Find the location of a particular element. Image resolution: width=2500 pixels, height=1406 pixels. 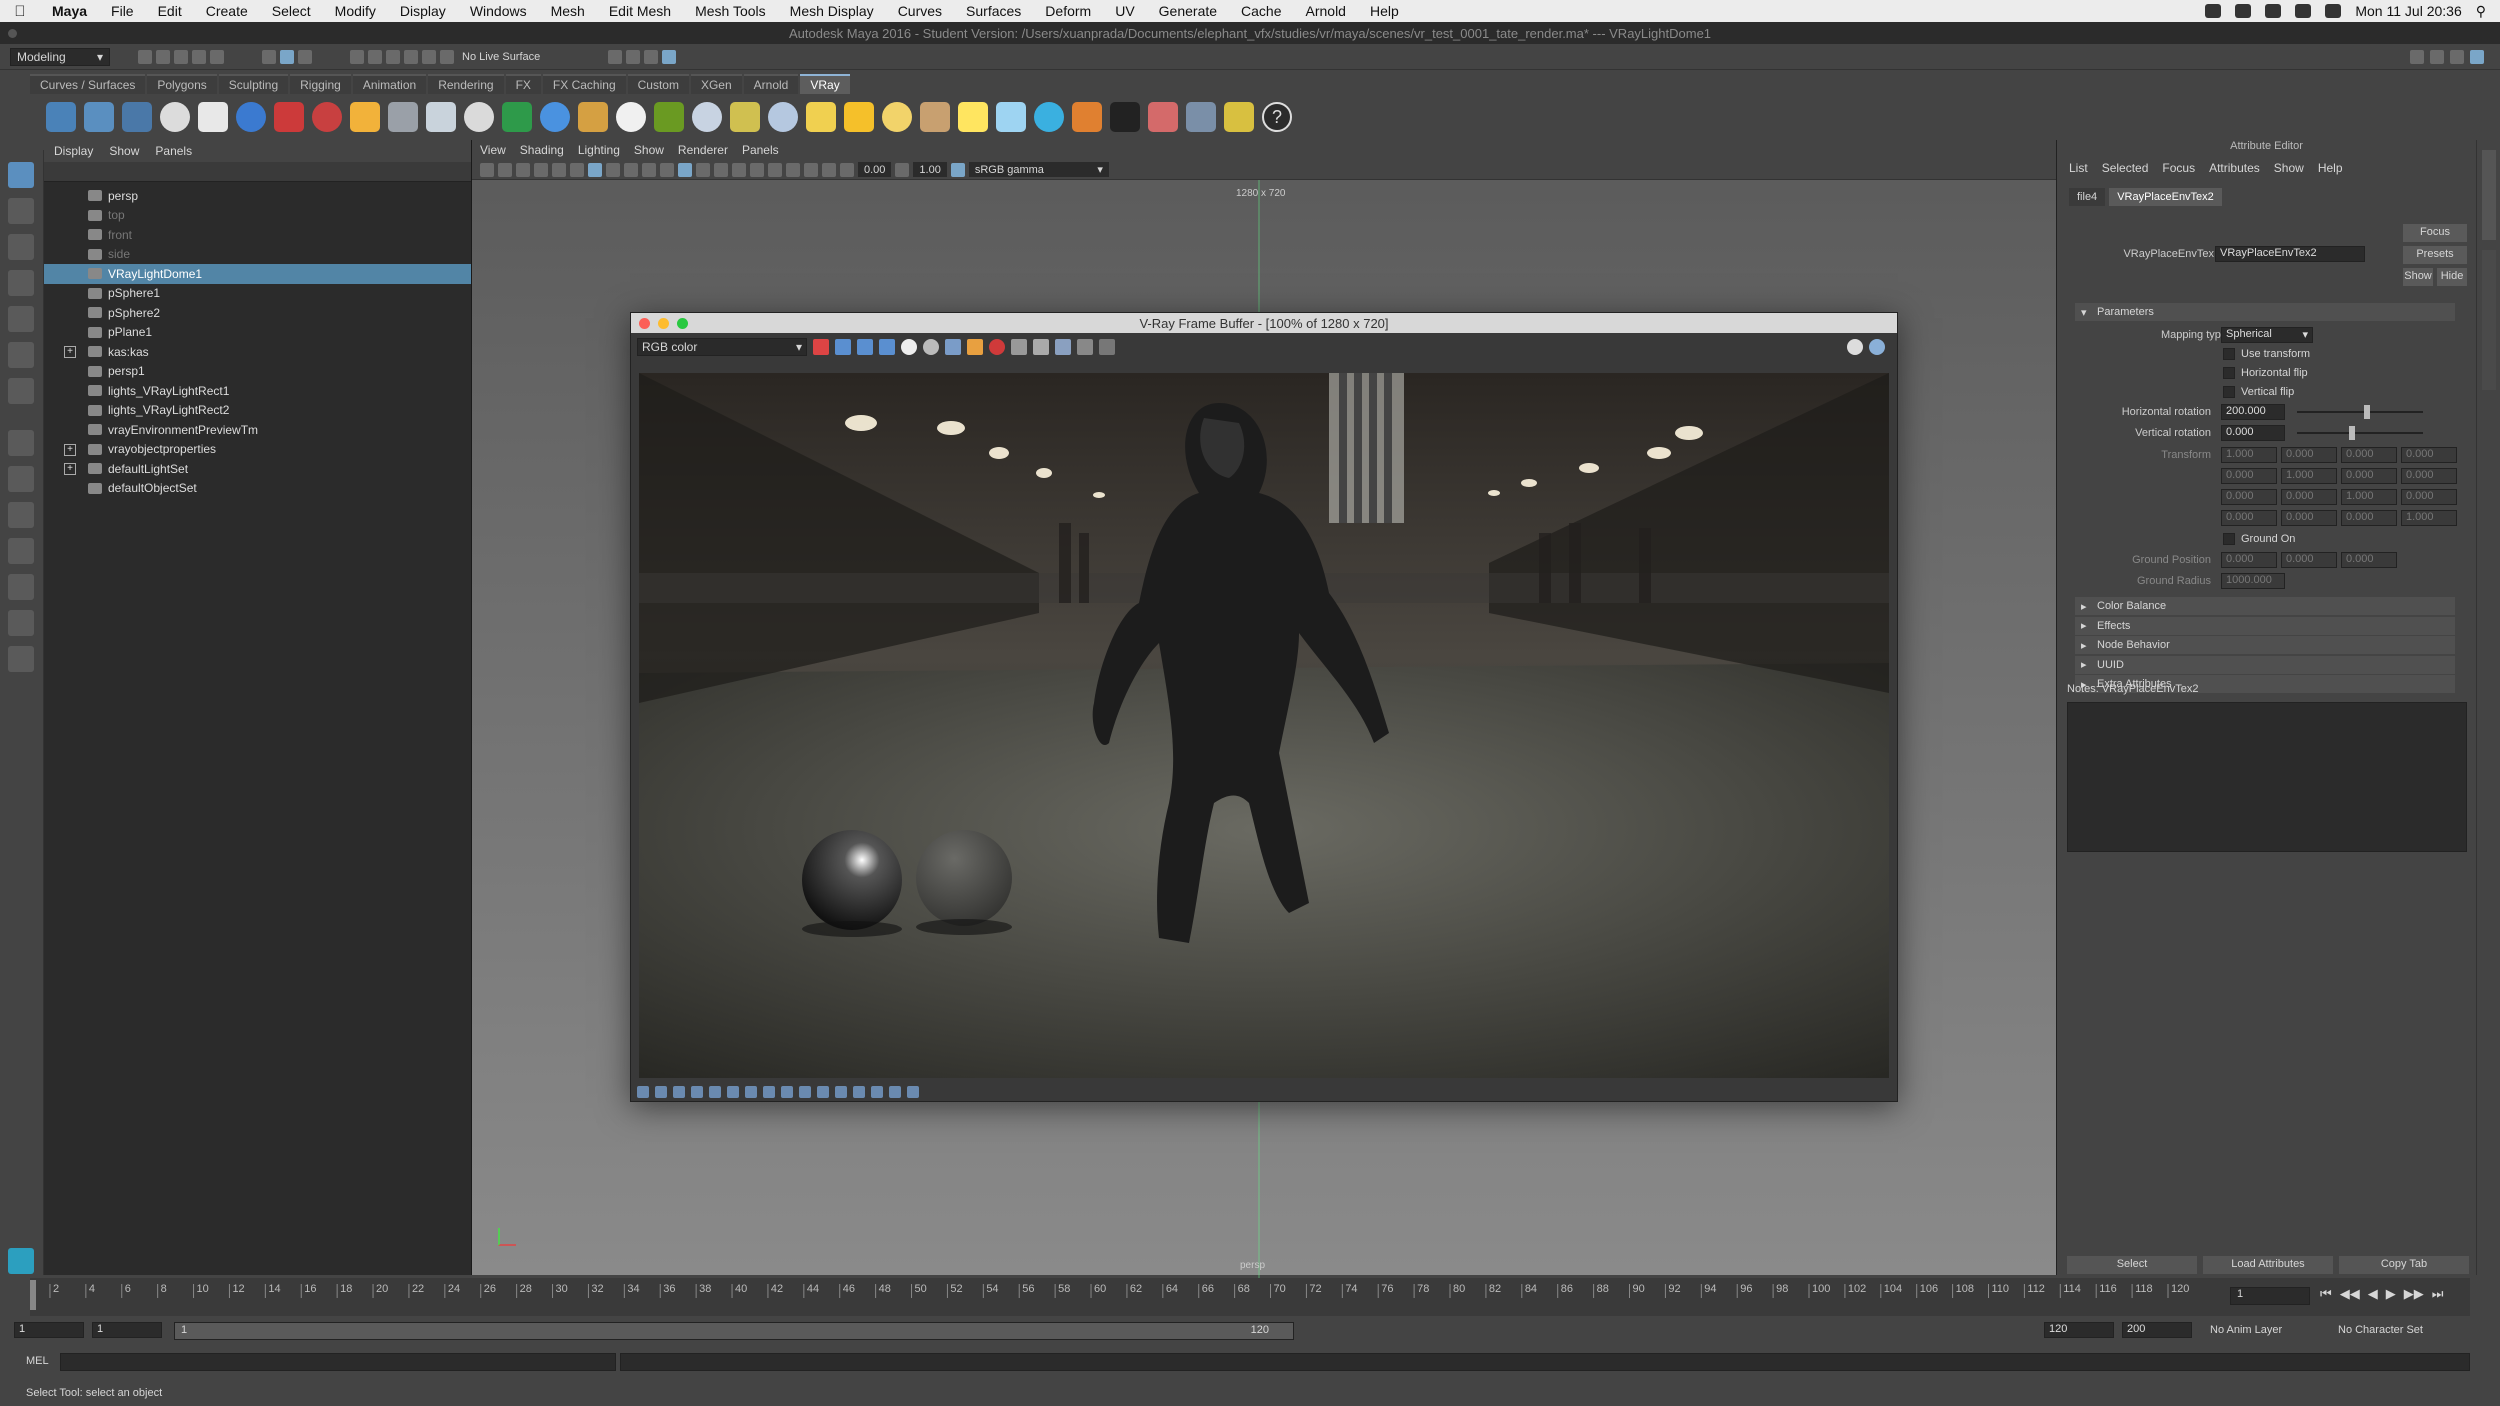

single-view-icon is located at coordinates (21, 443).